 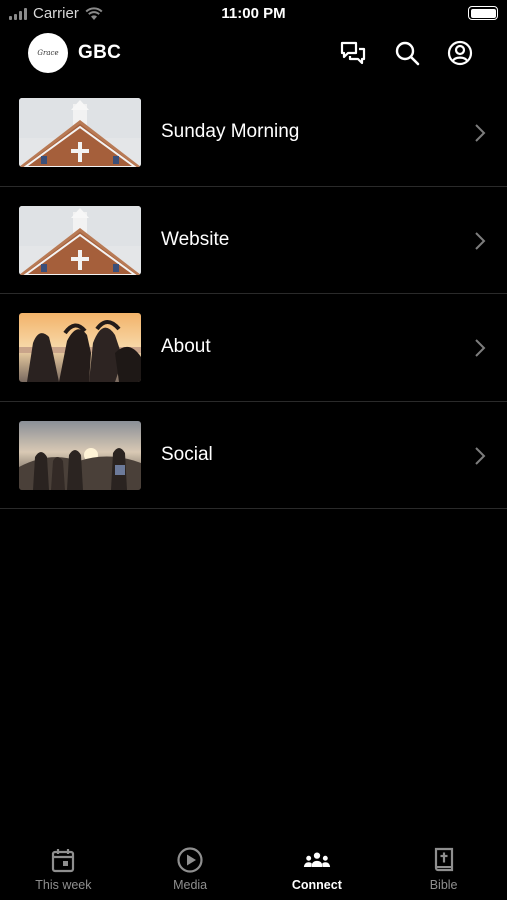 I want to click on people-icon, so click(x=316, y=859).